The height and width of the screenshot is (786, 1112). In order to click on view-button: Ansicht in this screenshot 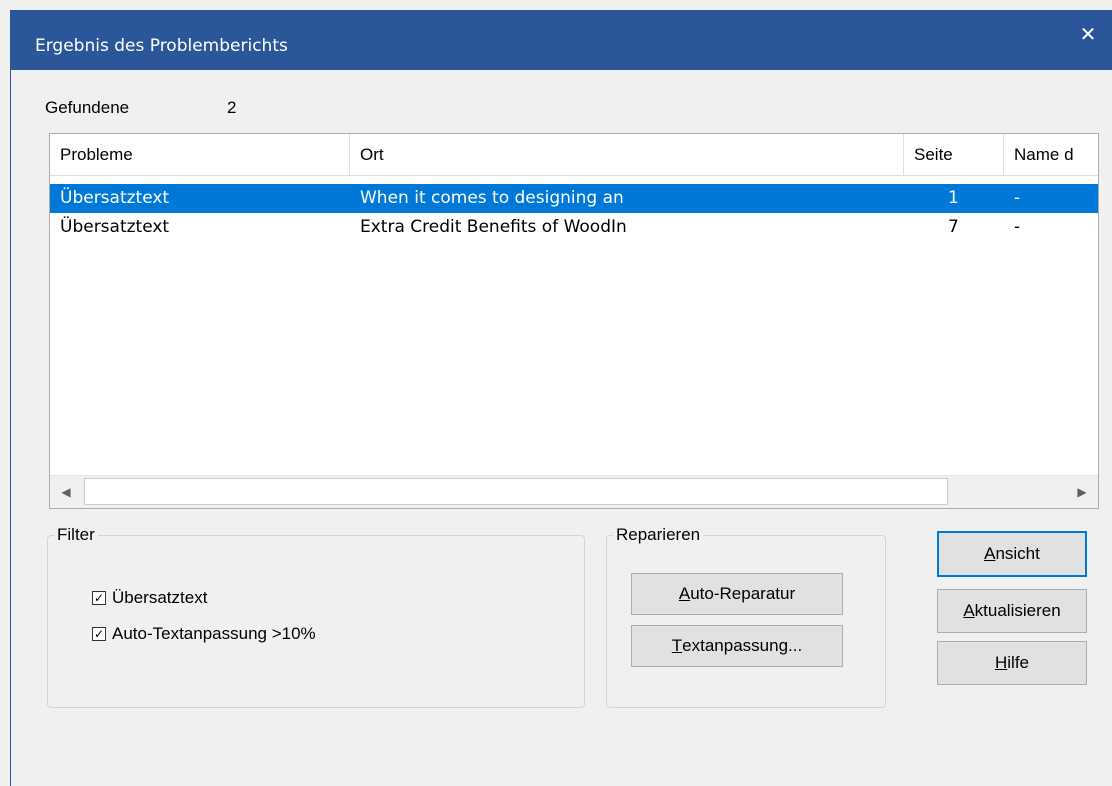, I will do `click(1012, 554)`.